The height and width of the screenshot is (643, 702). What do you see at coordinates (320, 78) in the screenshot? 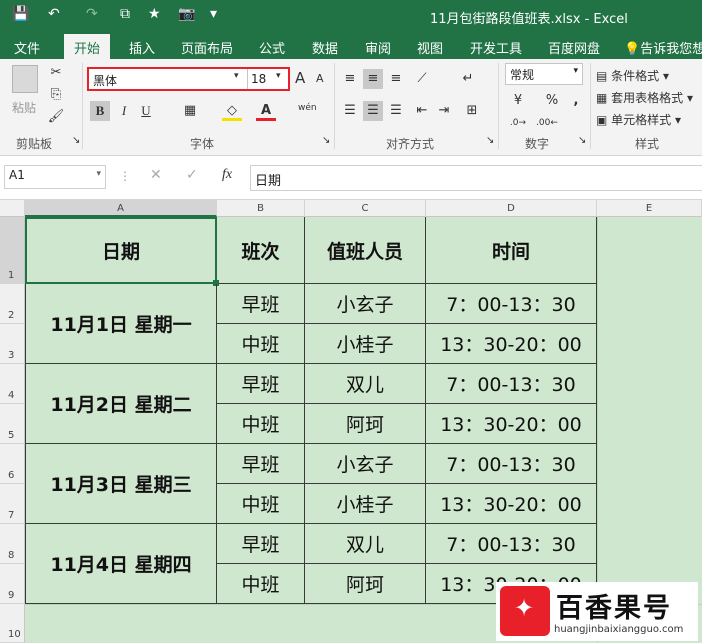
I see `decrease-font-size-button: A` at bounding box center [320, 78].